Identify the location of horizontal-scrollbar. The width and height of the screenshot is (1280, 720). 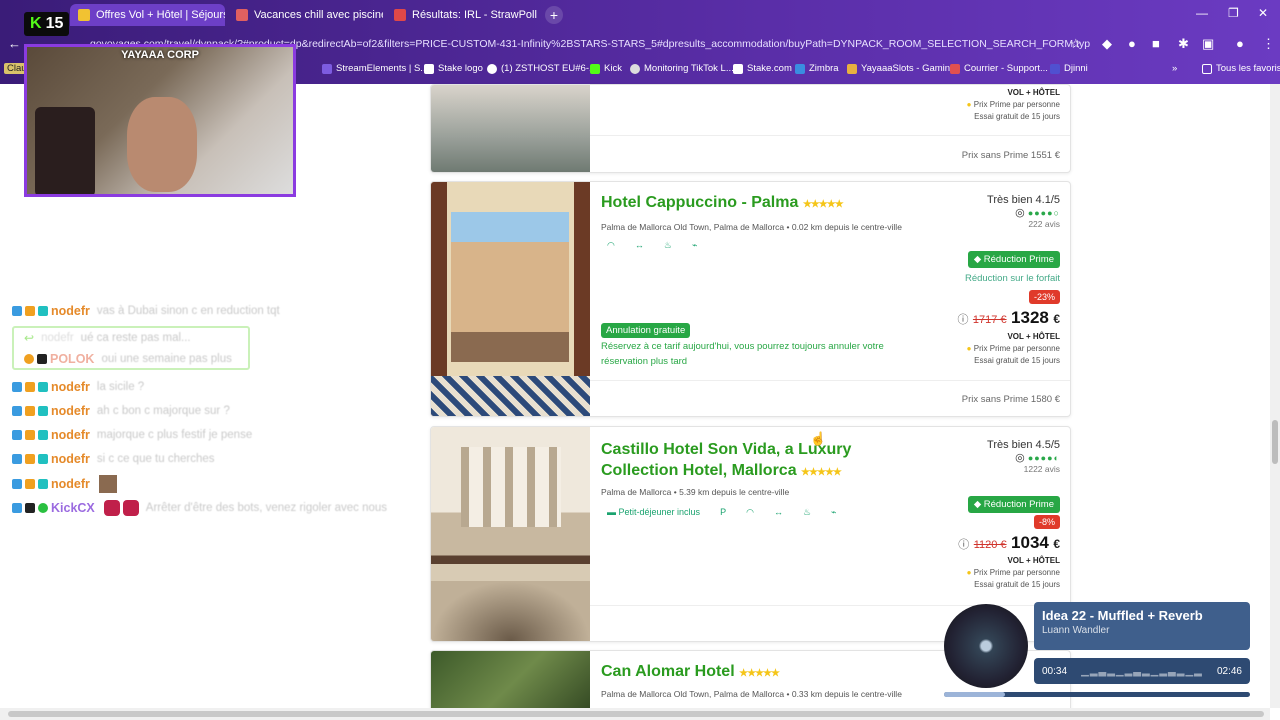
(635, 714).